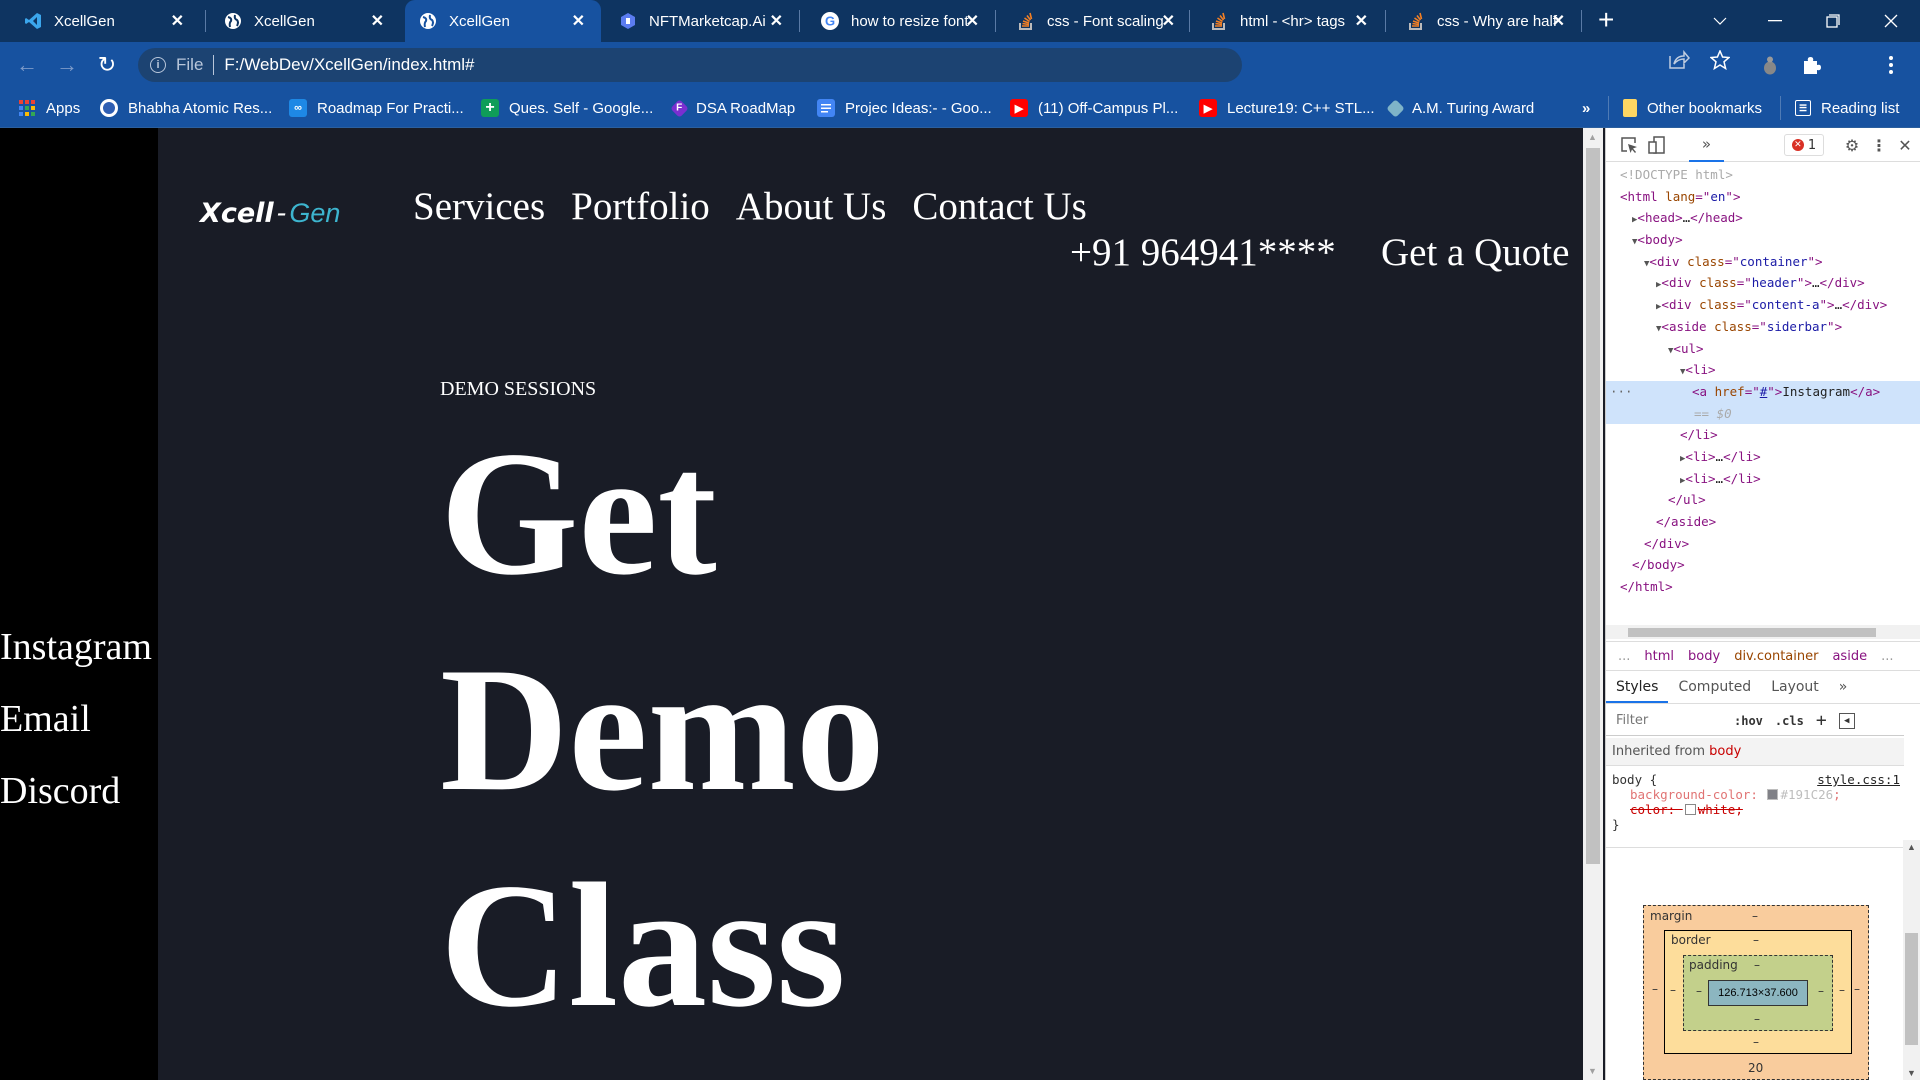 This screenshot has height=1080, width=1920. I want to click on breadcrumb-html: html, so click(1659, 656).